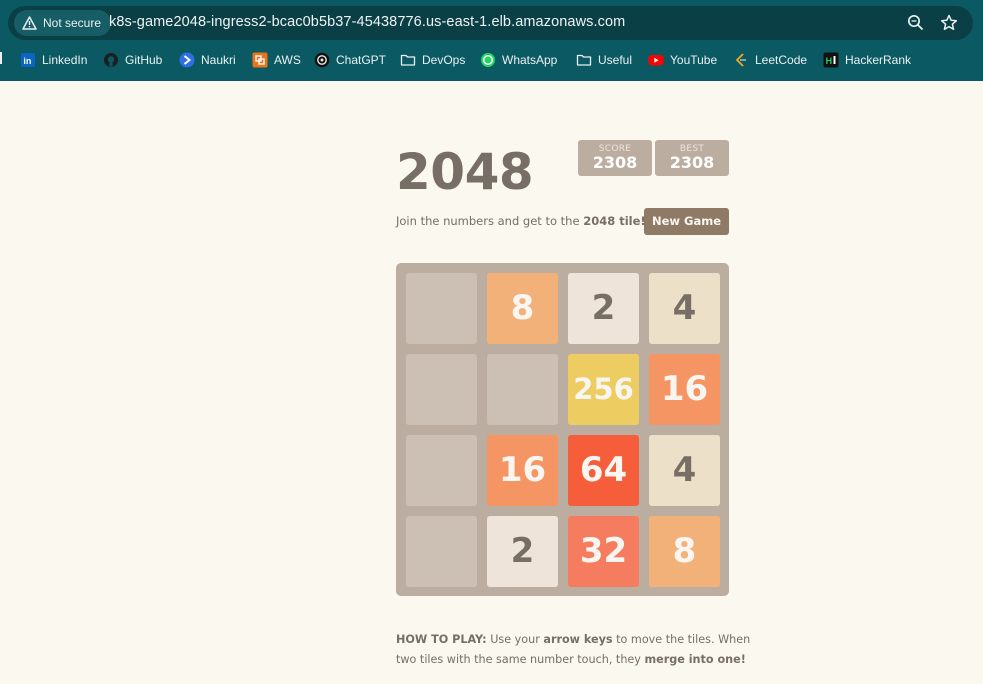  Describe the element at coordinates (260, 60) in the screenshot. I see `aws-icon` at that location.